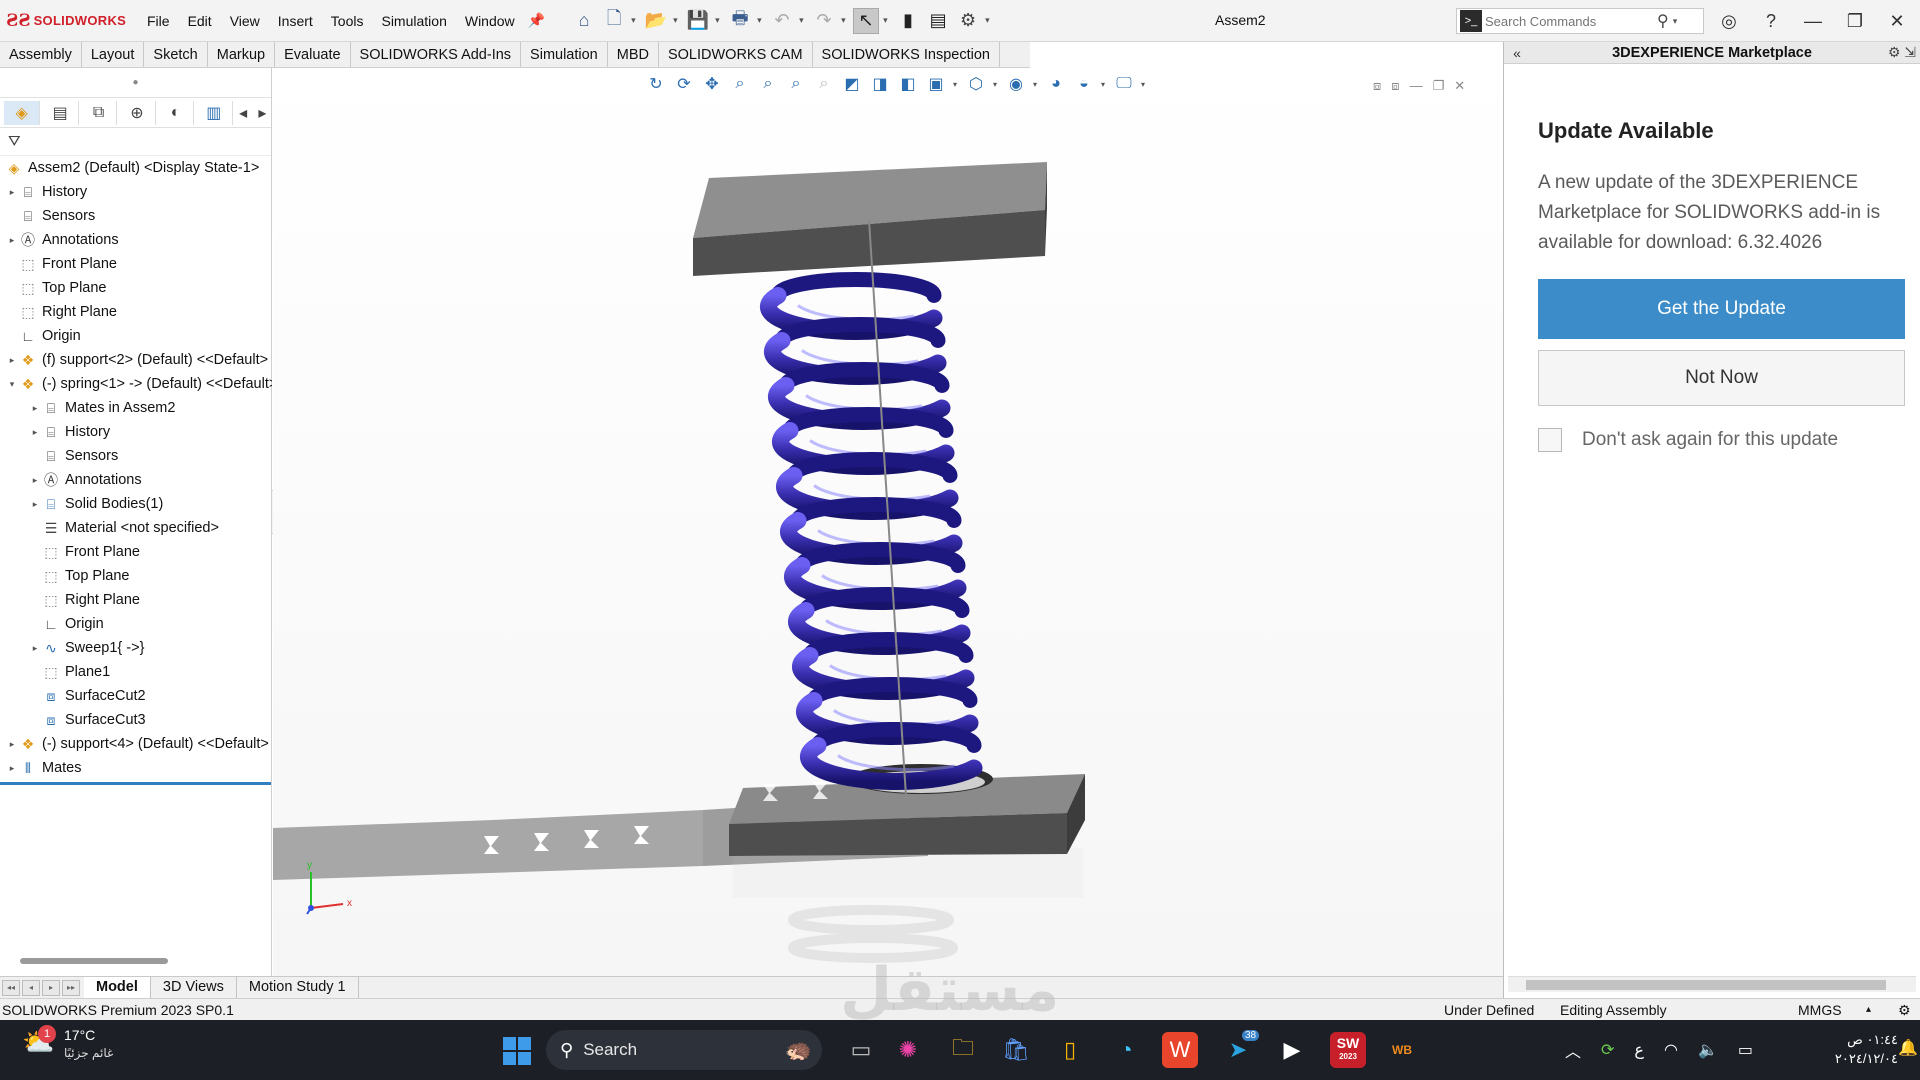 The width and height of the screenshot is (1920, 1080). I want to click on pin-menu-icon: 📌, so click(536, 20).